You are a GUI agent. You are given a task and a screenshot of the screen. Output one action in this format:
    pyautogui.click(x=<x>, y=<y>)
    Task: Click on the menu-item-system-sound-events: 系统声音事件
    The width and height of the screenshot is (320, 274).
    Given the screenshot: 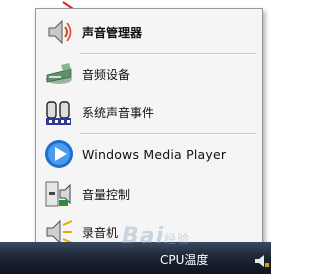 What is the action you would take?
    pyautogui.click(x=149, y=112)
    